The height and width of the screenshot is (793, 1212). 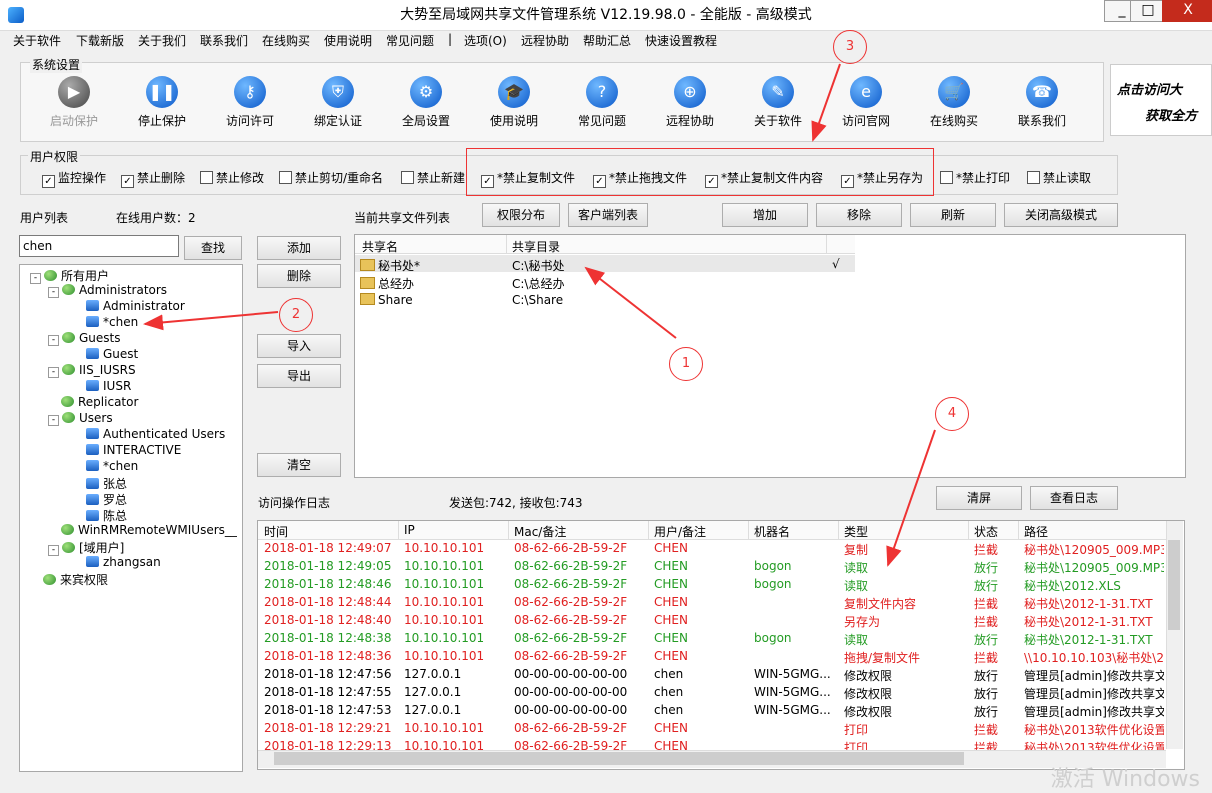 What do you see at coordinates (485, 40) in the screenshot?
I see `menu-options: 选项(O)` at bounding box center [485, 40].